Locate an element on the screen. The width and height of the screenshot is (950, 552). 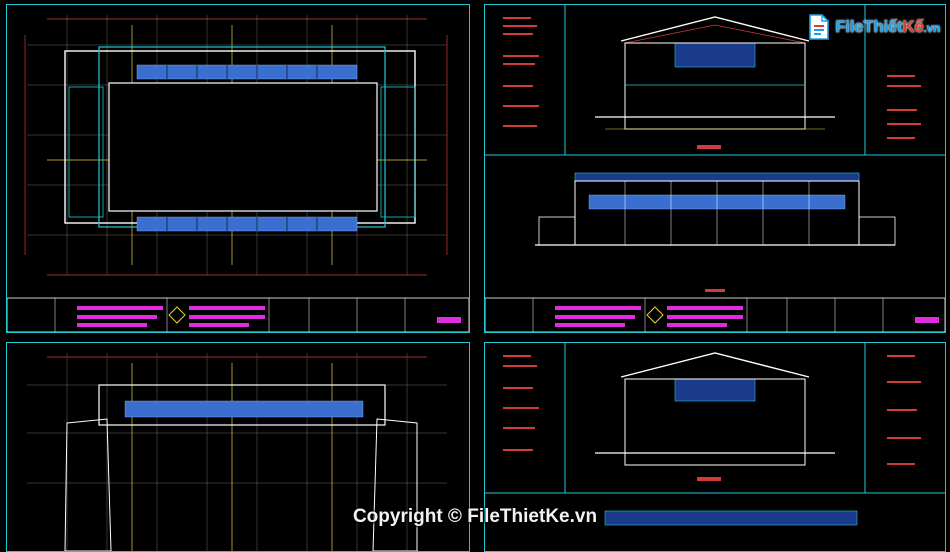
filethietke-logo-icon is located at coordinates (819, 27).